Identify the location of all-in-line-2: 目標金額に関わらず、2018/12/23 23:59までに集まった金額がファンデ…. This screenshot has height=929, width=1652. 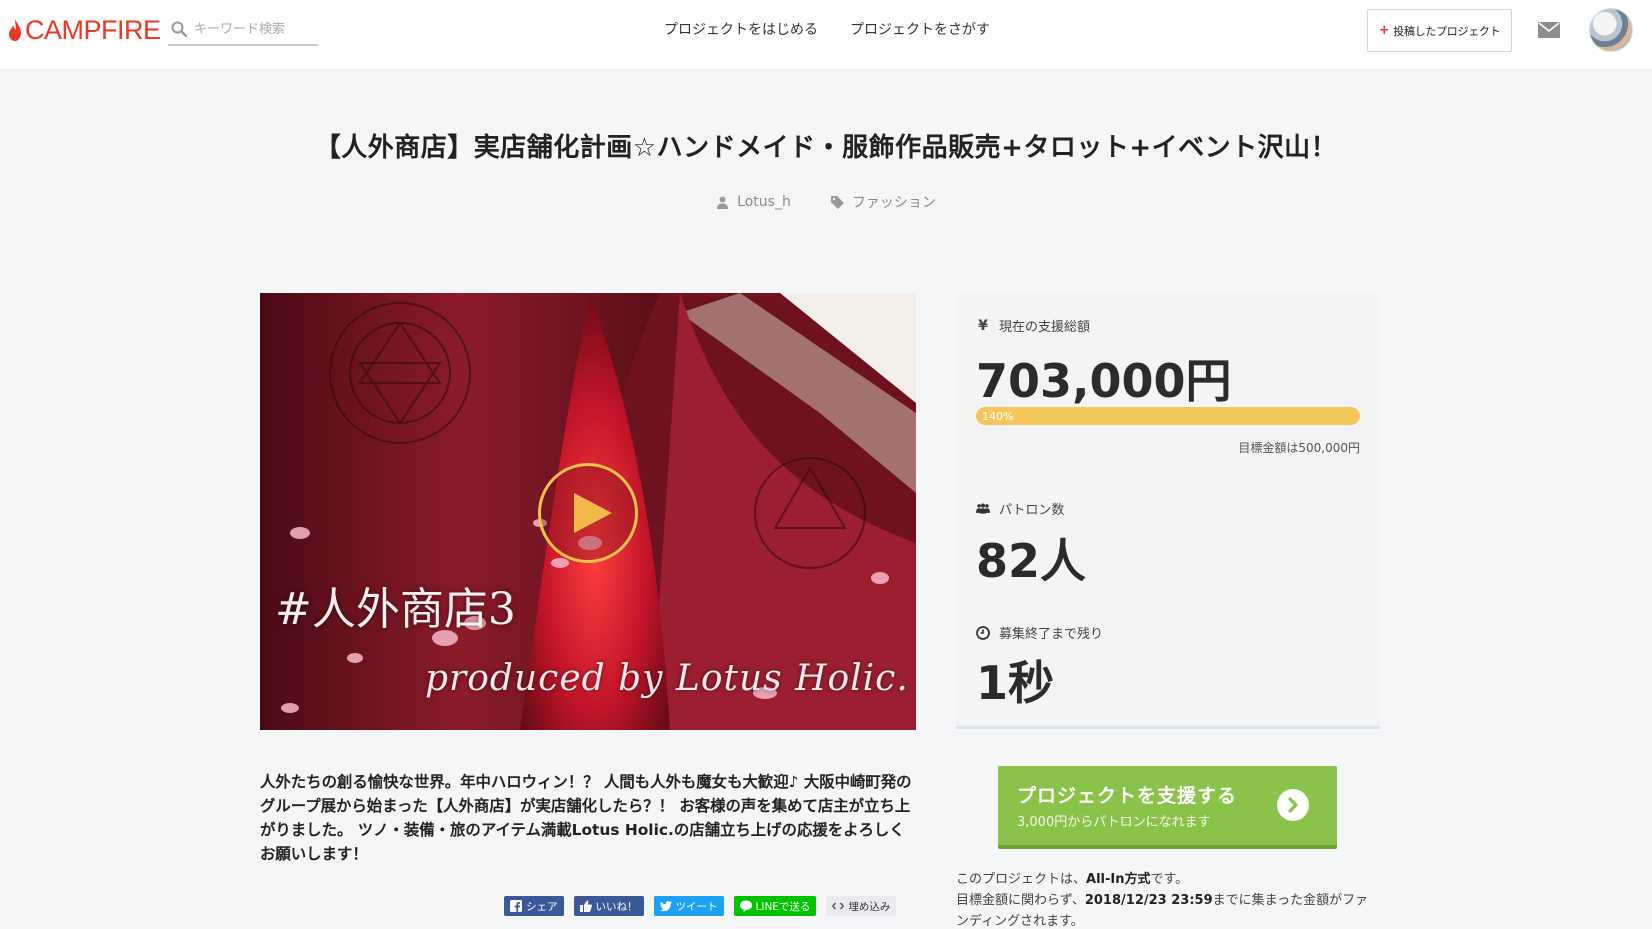
(1166, 909).